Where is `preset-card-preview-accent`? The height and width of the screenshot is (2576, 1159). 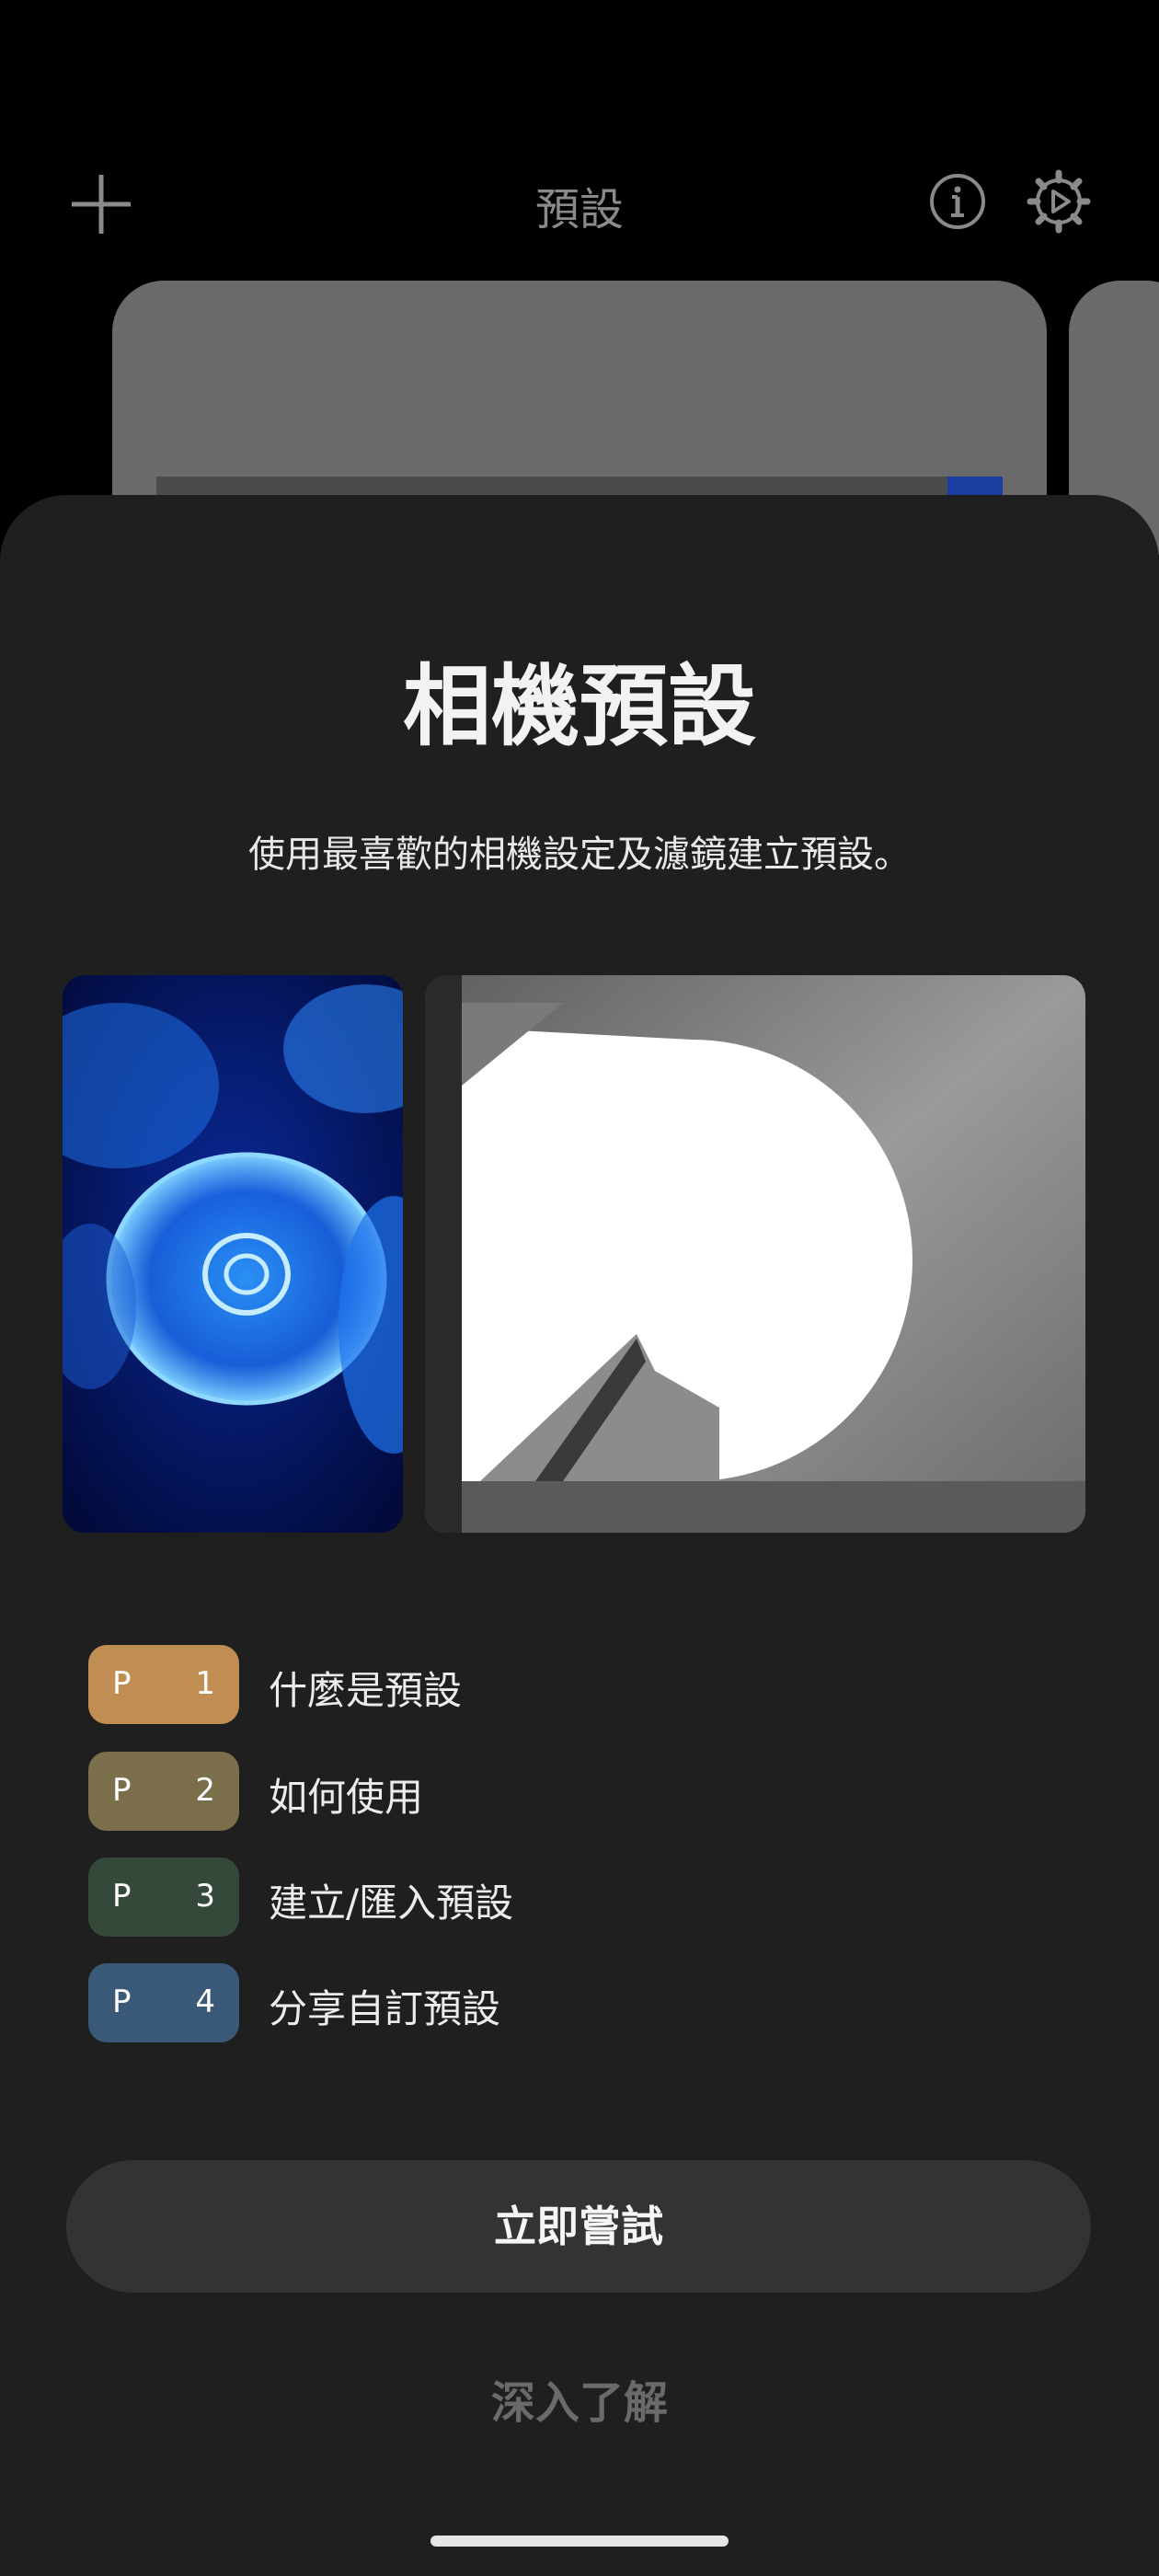
preset-card-preview-accent is located at coordinates (975, 486).